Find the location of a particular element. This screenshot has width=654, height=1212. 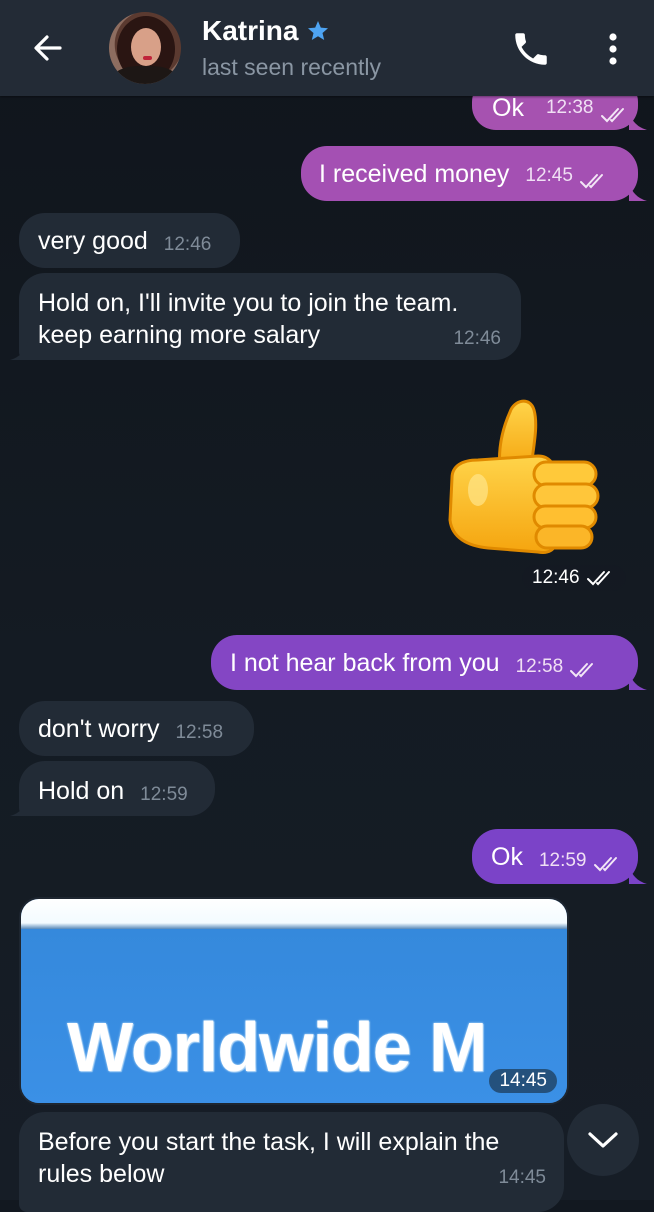

photo-message: Worldwide M 14:45 is located at coordinates (294, 1001).